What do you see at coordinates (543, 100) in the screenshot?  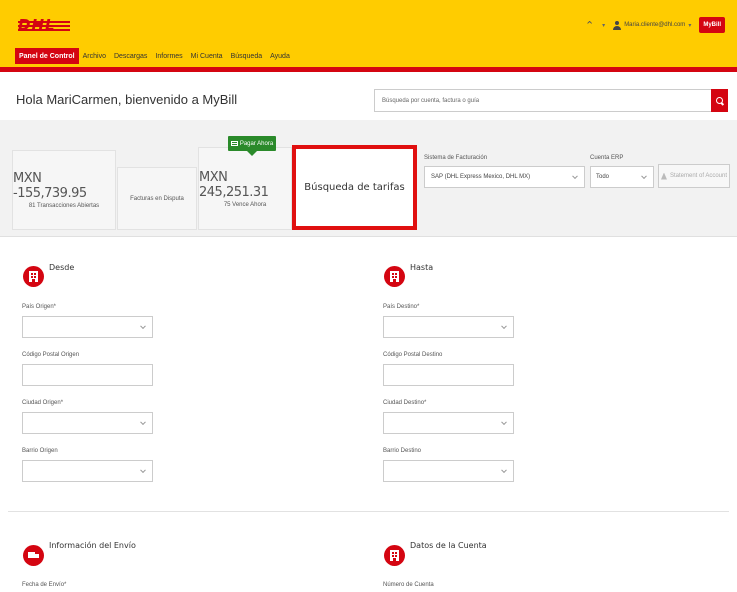 I see `search-input: Búsqueda por cuenta, factura o guía` at bounding box center [543, 100].